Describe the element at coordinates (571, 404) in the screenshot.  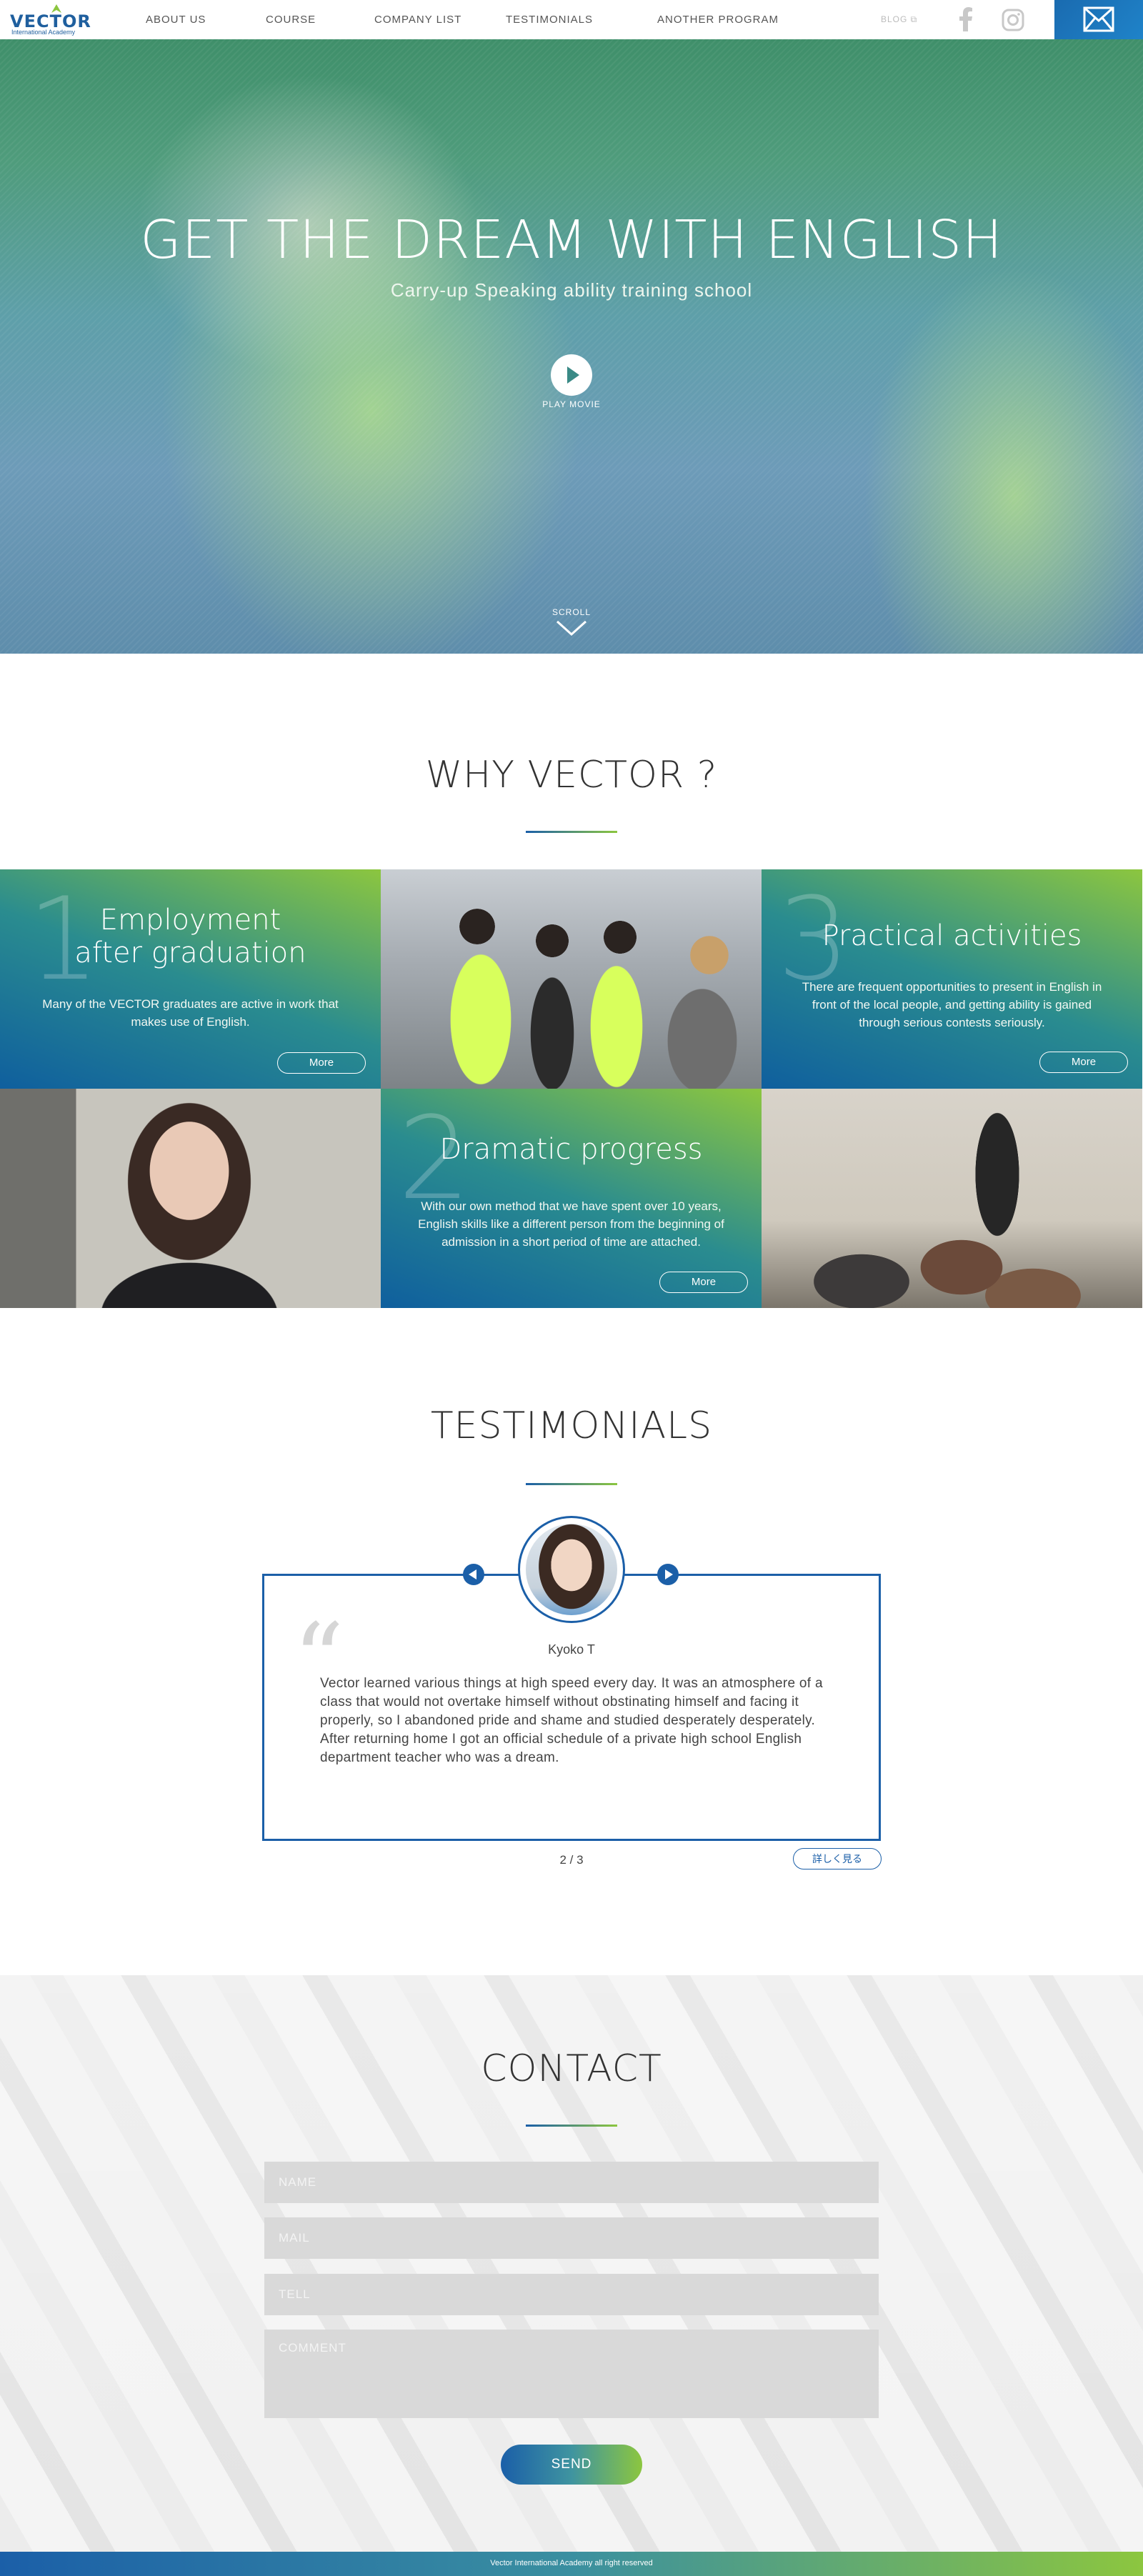
I see `play-movie-label: PLAY MOVIE` at that location.